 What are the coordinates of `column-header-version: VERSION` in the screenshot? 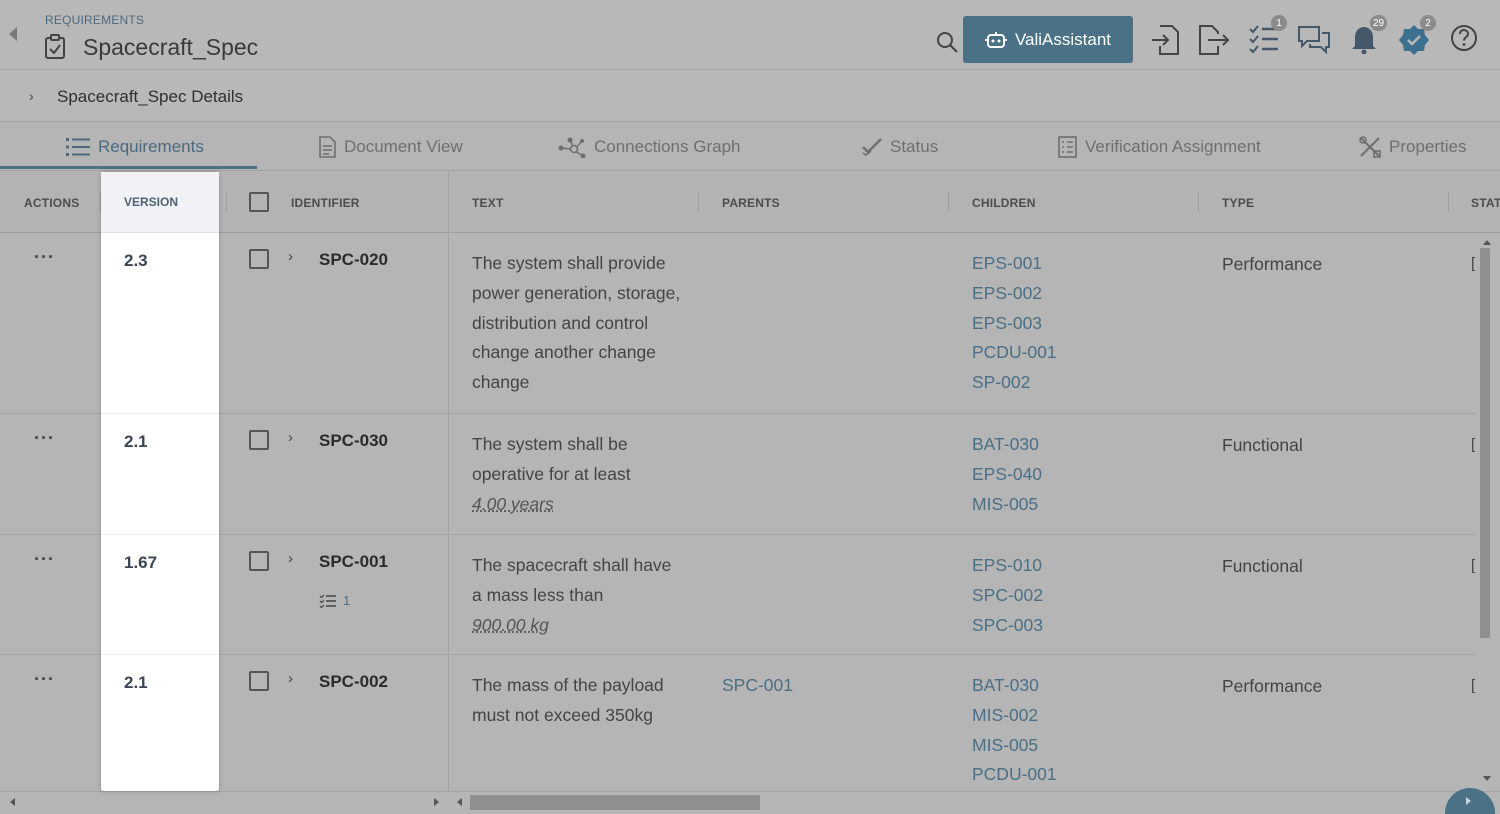 It's located at (160, 202).